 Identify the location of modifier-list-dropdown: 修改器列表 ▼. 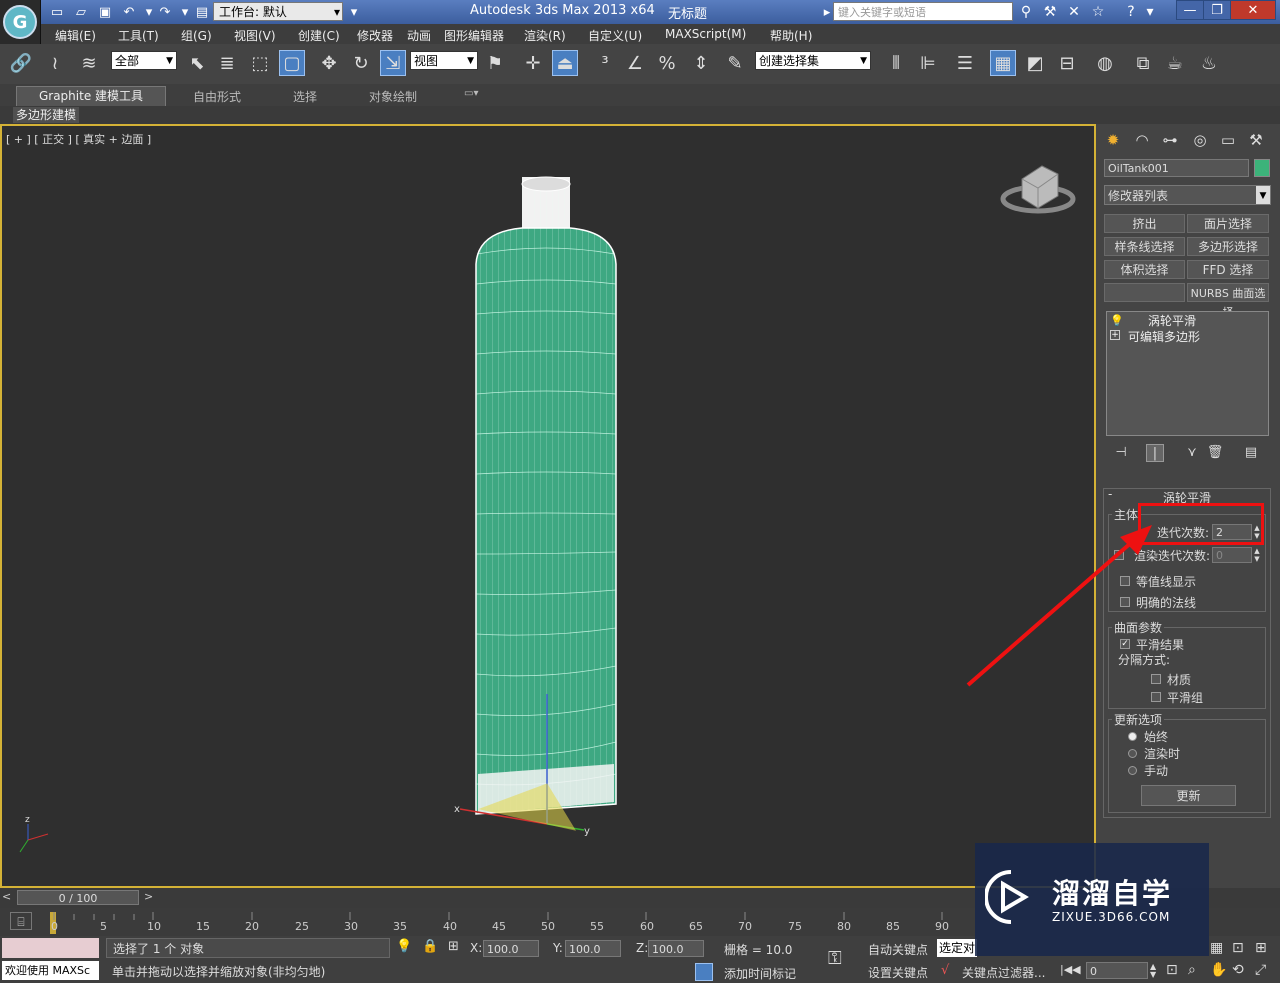
(1187, 195).